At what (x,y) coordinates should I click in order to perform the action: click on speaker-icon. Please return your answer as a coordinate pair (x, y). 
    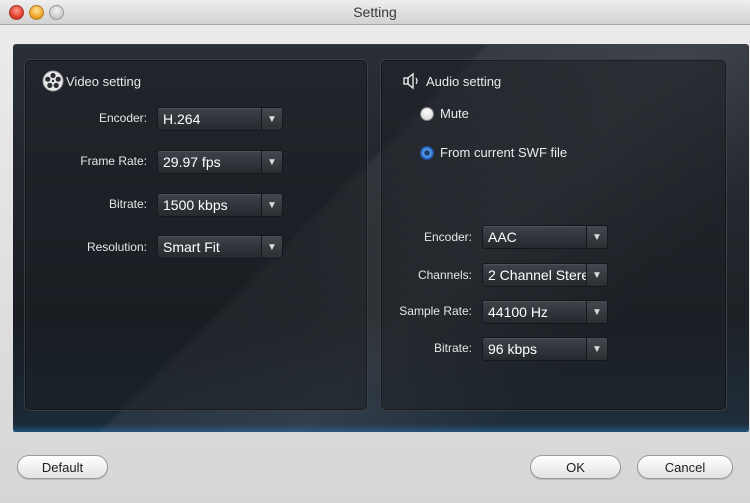
    Looking at the image, I should click on (413, 81).